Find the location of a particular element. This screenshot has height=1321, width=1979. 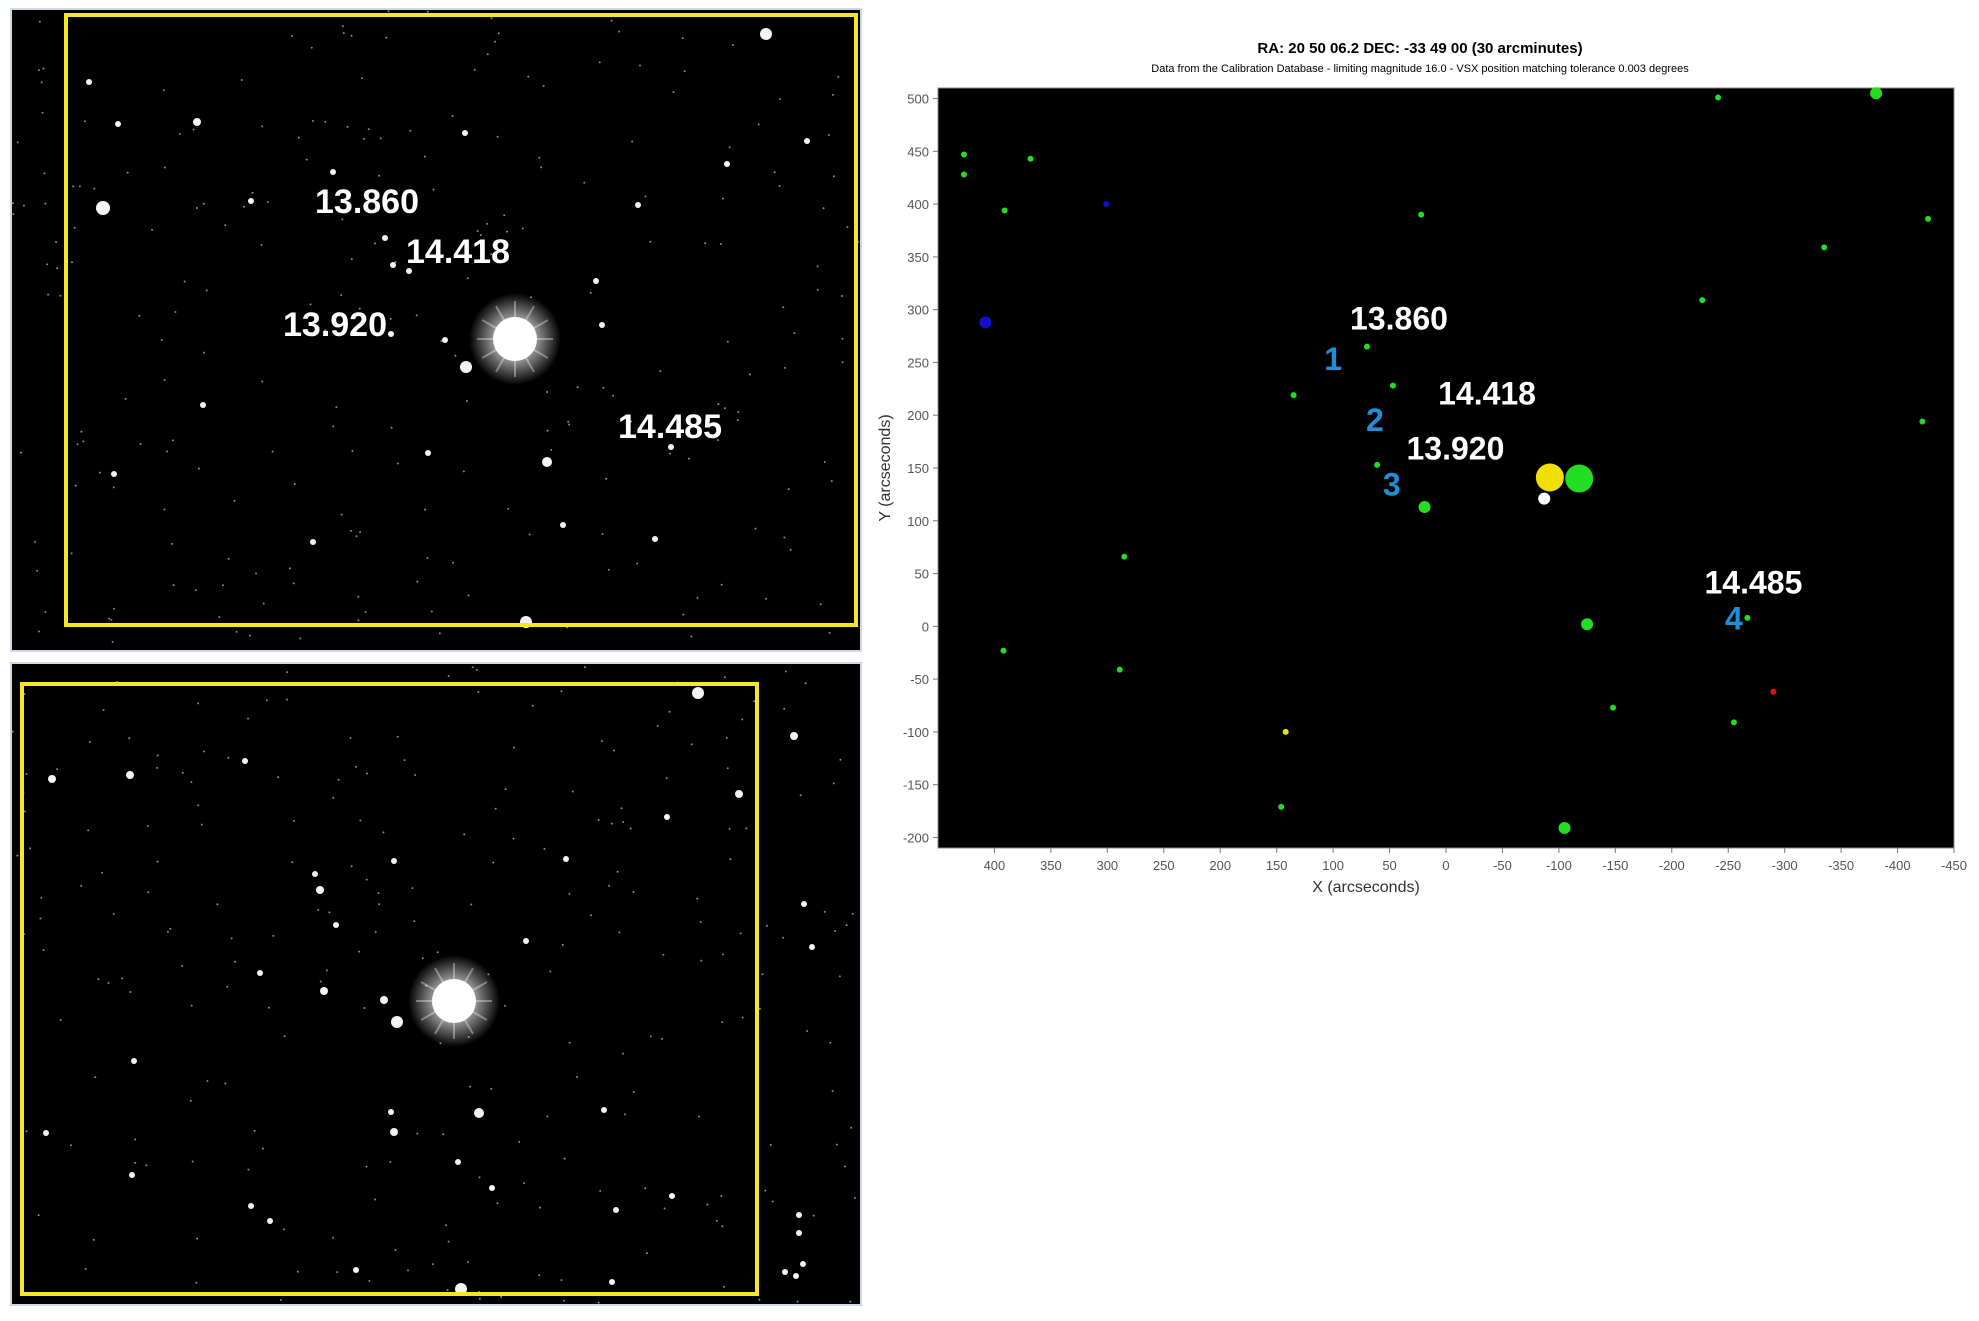

x-tick-label: 0 is located at coordinates (1445, 865).